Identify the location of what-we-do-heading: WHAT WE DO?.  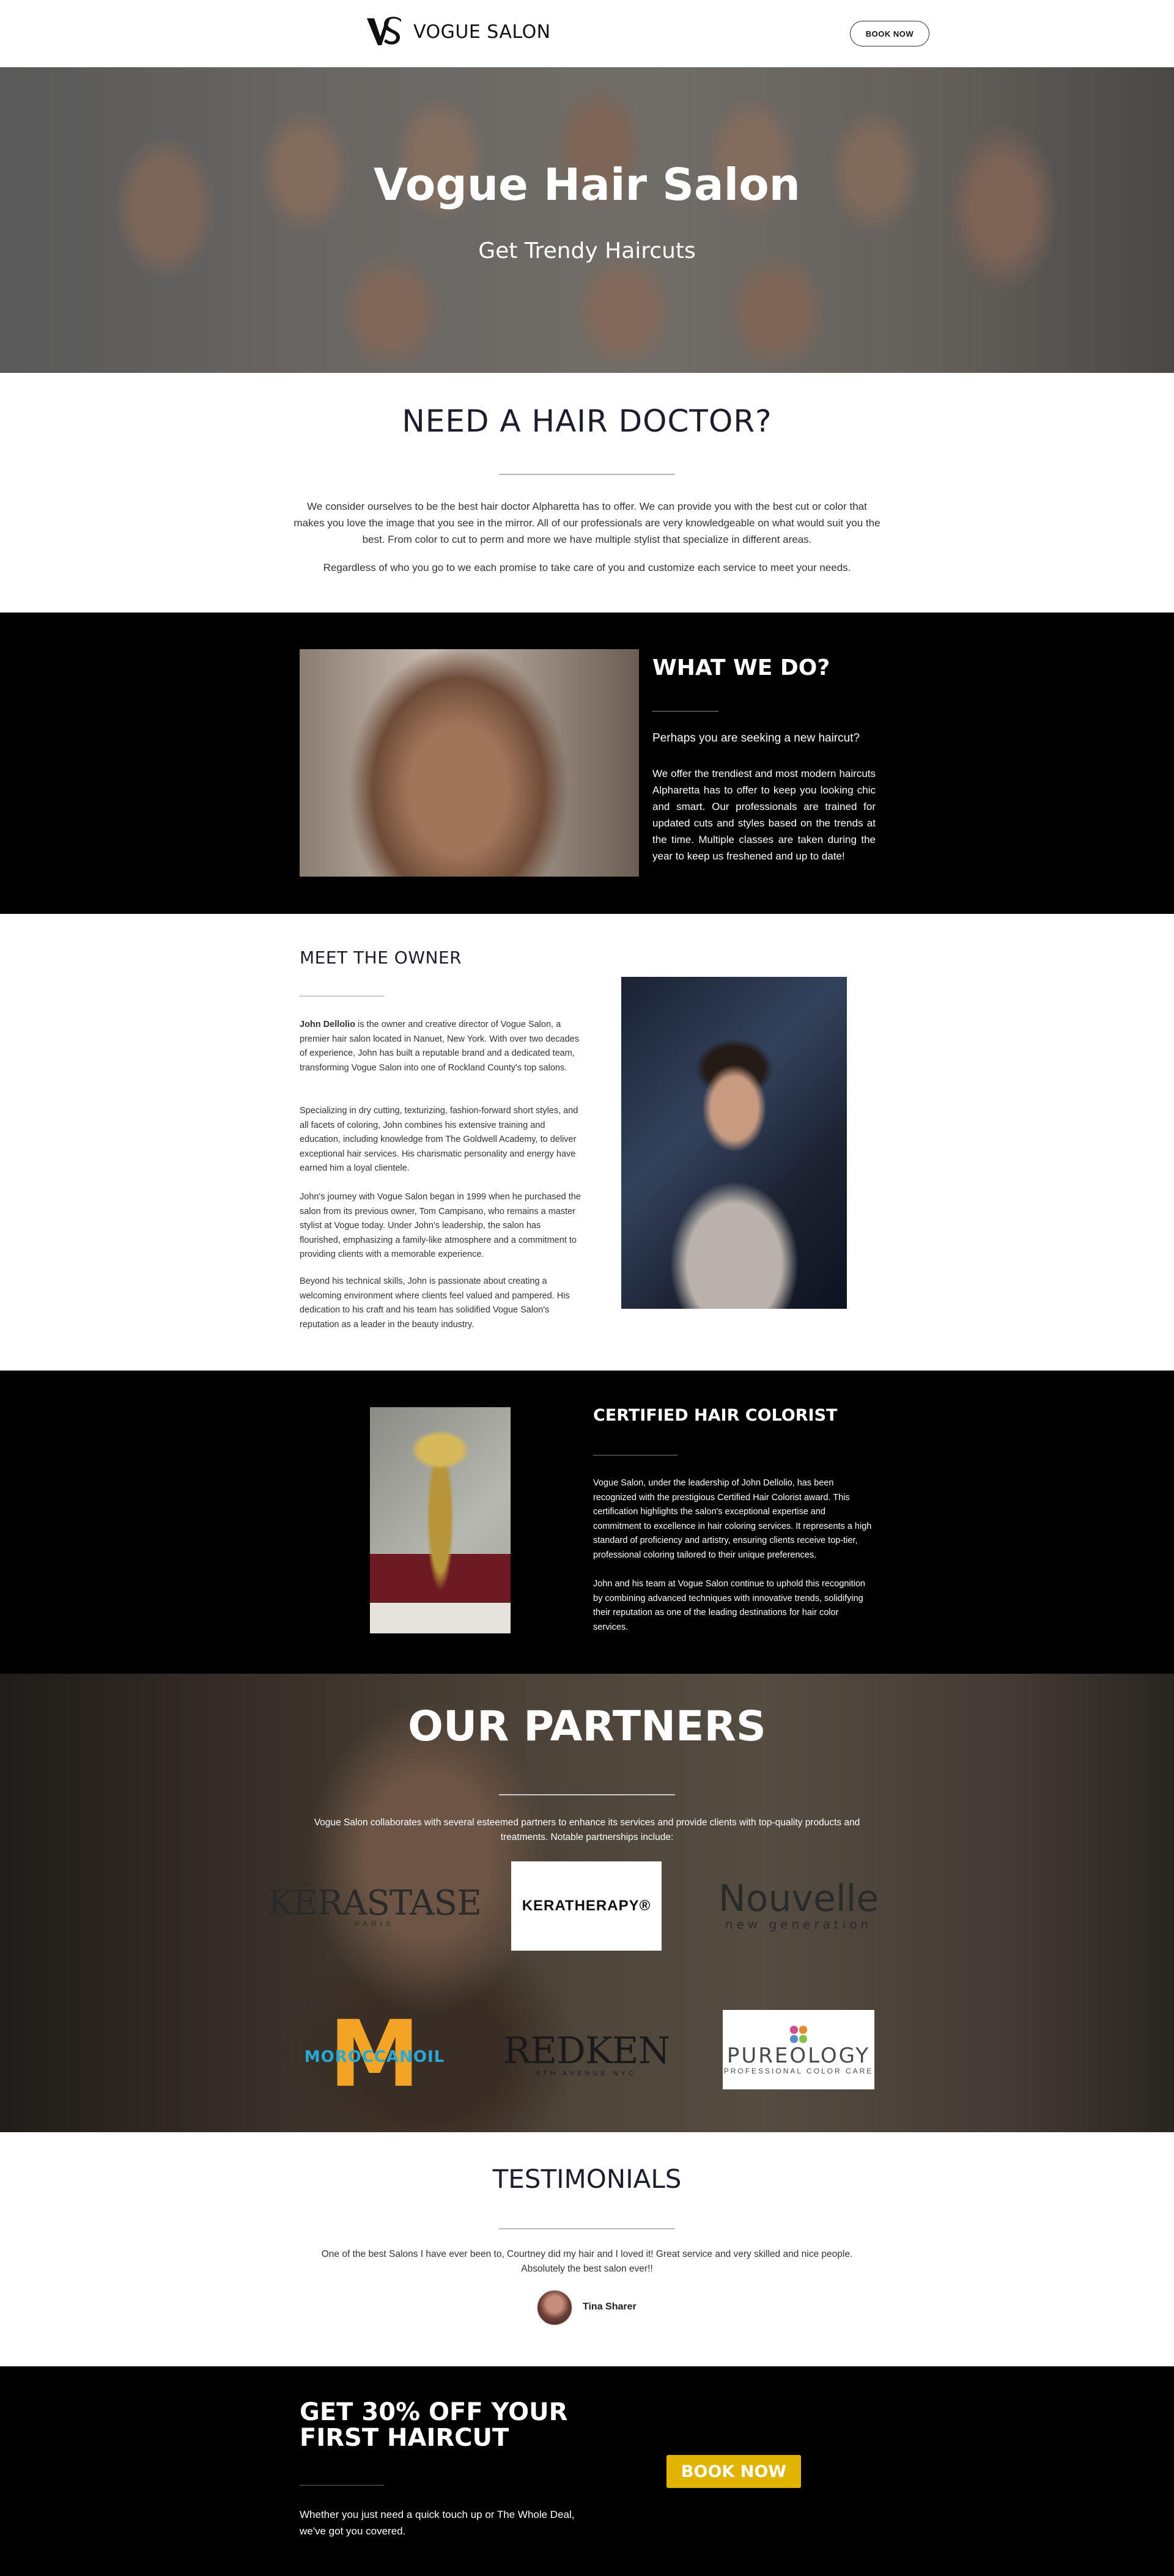
(741, 667).